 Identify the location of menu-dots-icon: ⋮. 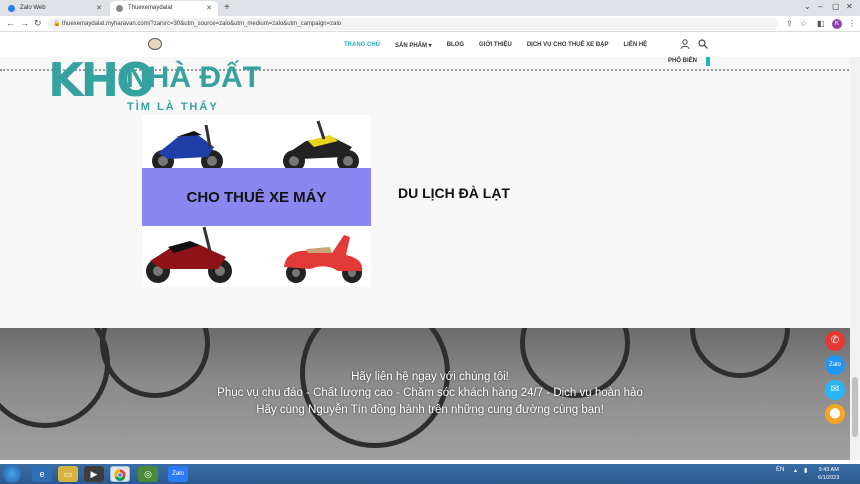
(852, 23).